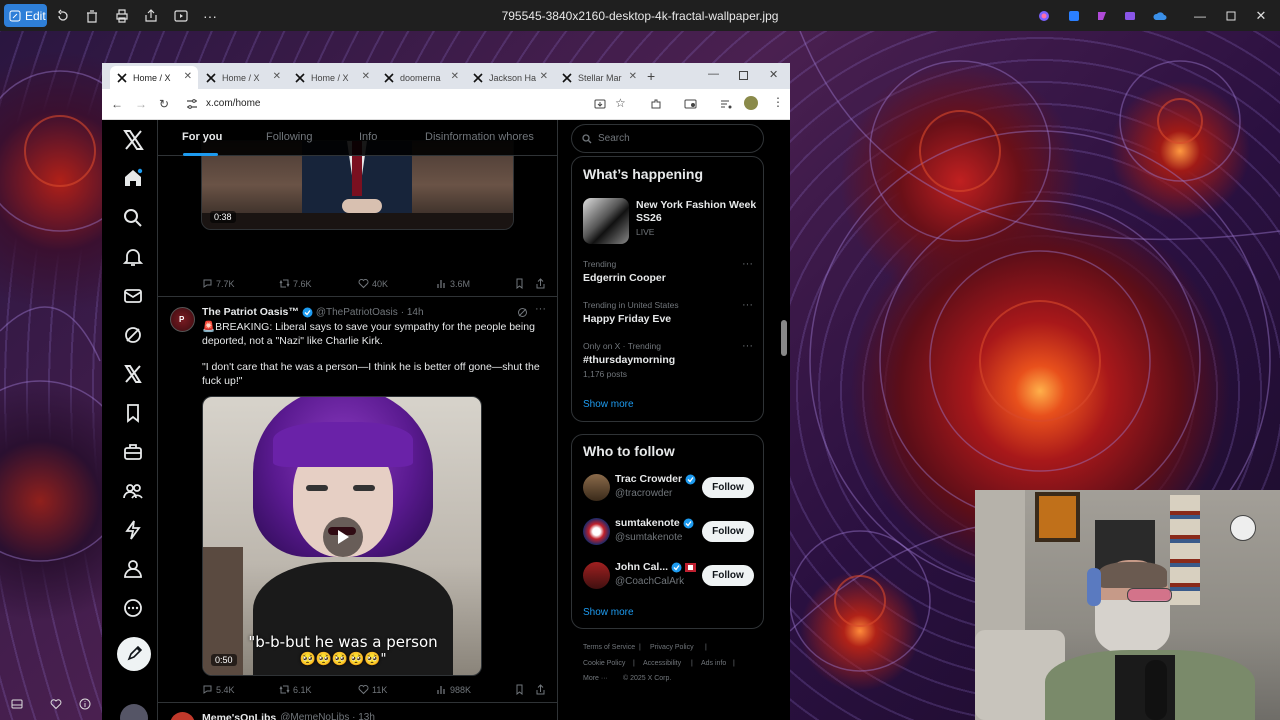 The width and height of the screenshot is (1280, 720). I want to click on reply-button: 5.4K, so click(218, 689).